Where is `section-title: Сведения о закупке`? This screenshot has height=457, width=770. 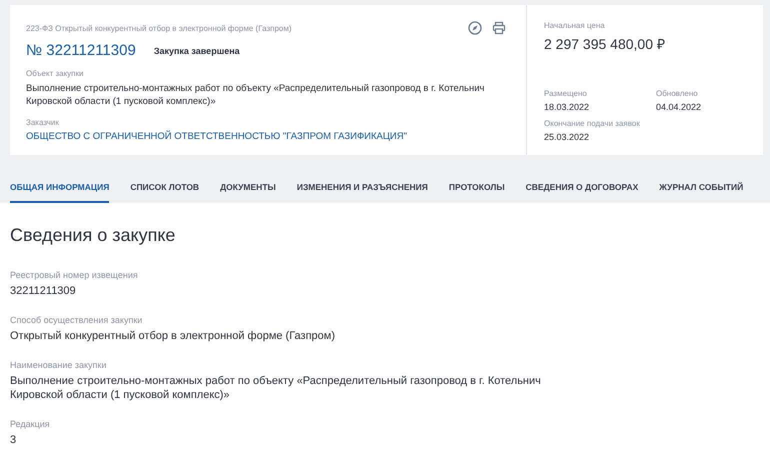
section-title: Сведения о закупке is located at coordinates (93, 235).